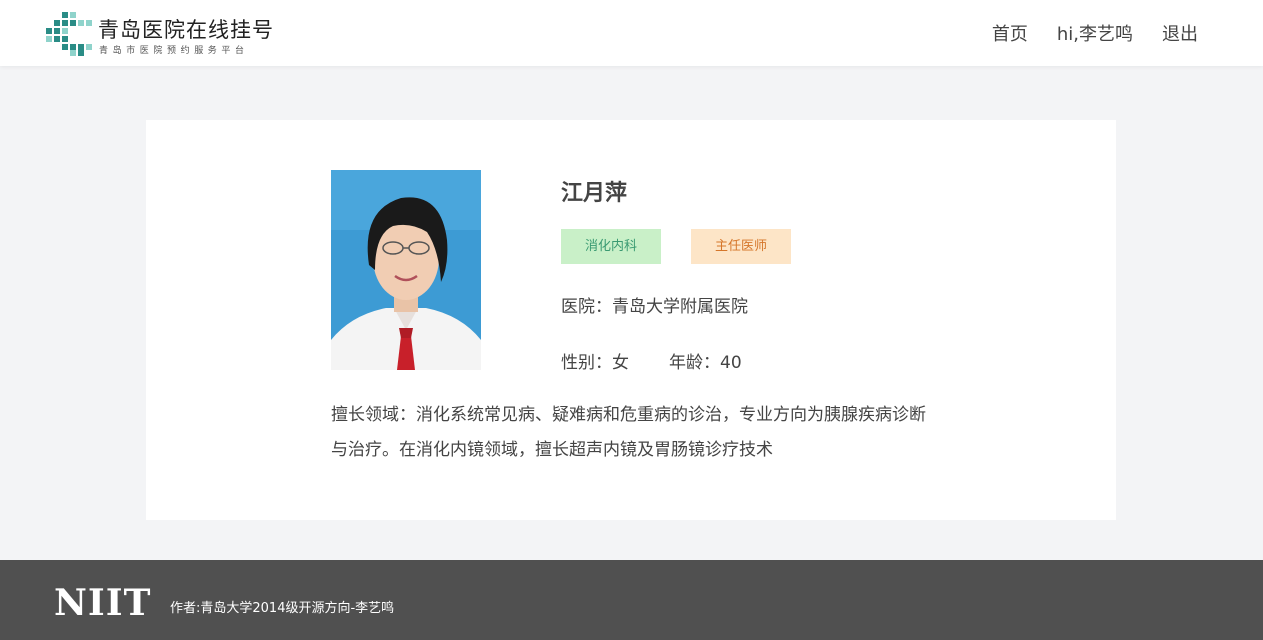 The width and height of the screenshot is (1263, 640). What do you see at coordinates (406, 270) in the screenshot?
I see `doctor-photo` at bounding box center [406, 270].